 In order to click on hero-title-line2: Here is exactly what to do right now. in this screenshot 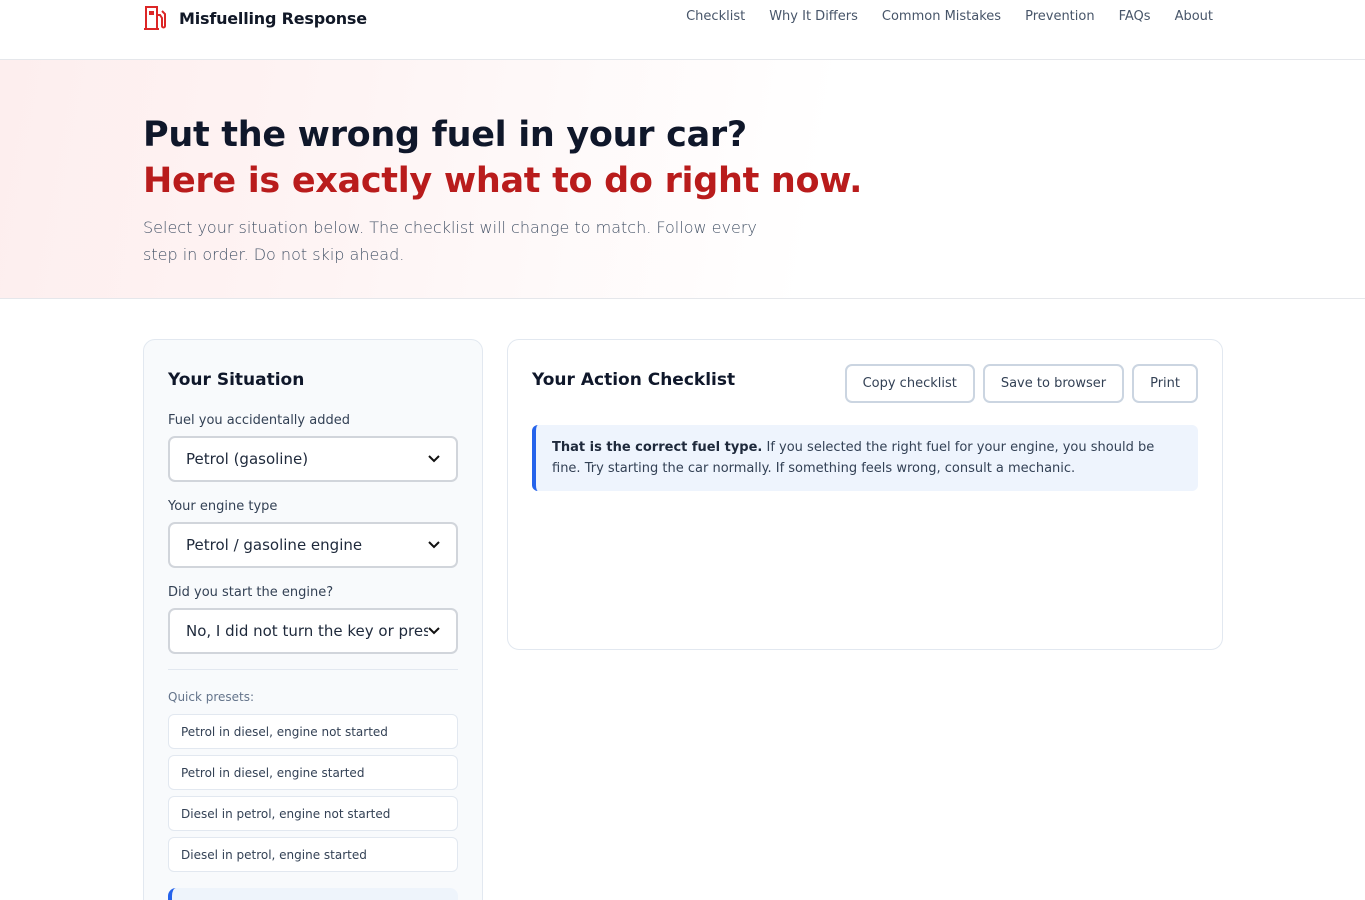, I will do `click(503, 181)`.